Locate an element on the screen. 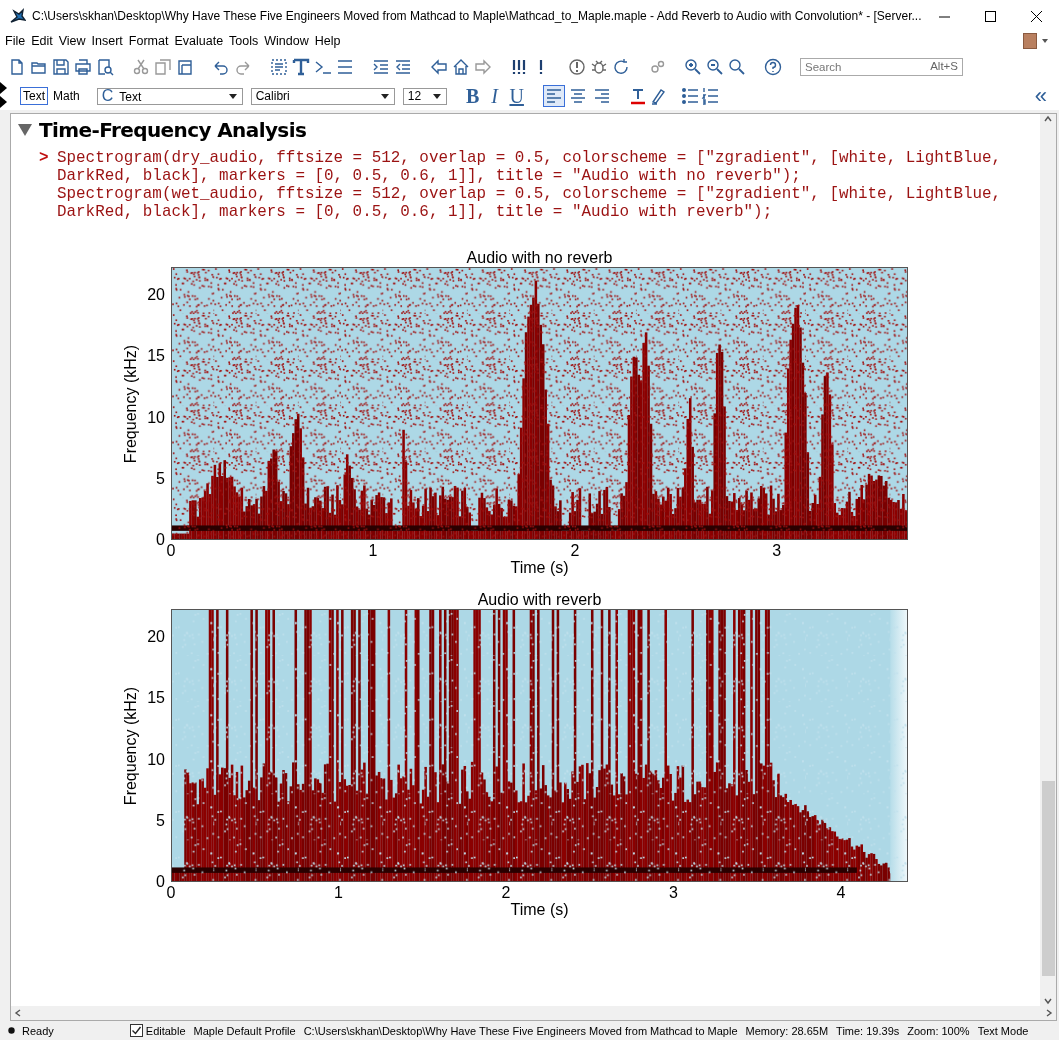 Image resolution: width=1059 pixels, height=1040 pixels. scroll-up-icon is located at coordinates (1048, 119).